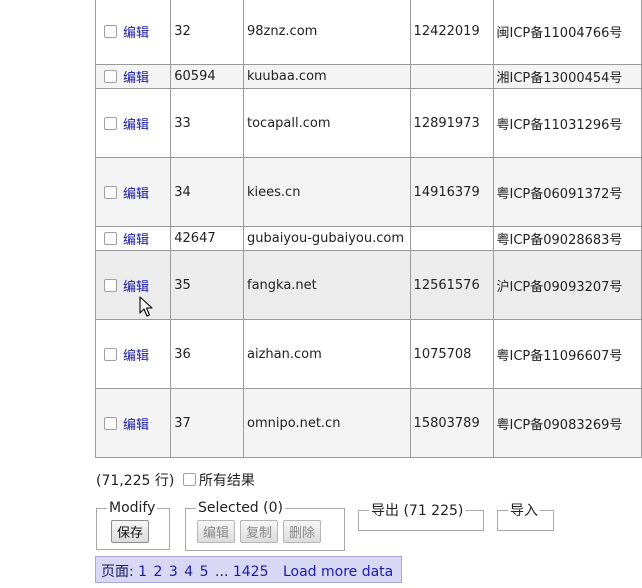 The height and width of the screenshot is (588, 642). Describe the element at coordinates (567, 192) in the screenshot. I see `cell-icp: 粤ICP备06091372号` at that location.